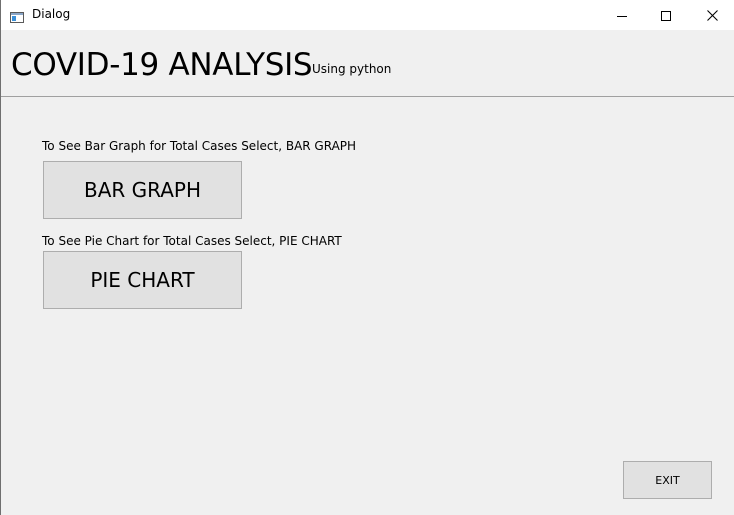 This screenshot has width=734, height=515. Describe the element at coordinates (367, 15) in the screenshot. I see `title-bar: Dialog` at that location.